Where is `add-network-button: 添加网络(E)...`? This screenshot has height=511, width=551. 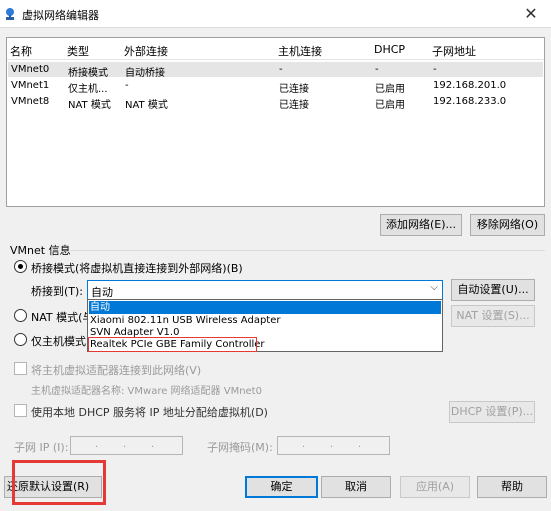 add-network-button: 添加网络(E)... is located at coordinates (421, 225).